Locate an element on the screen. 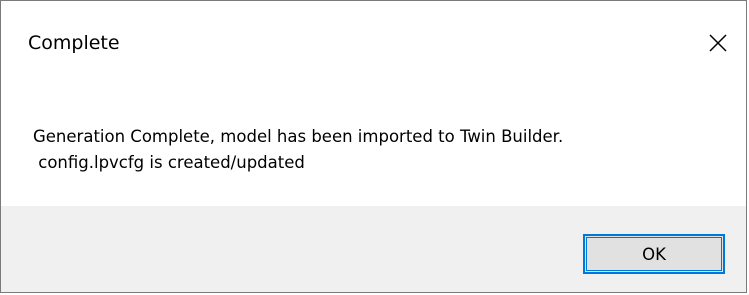  close-icon is located at coordinates (718, 43).